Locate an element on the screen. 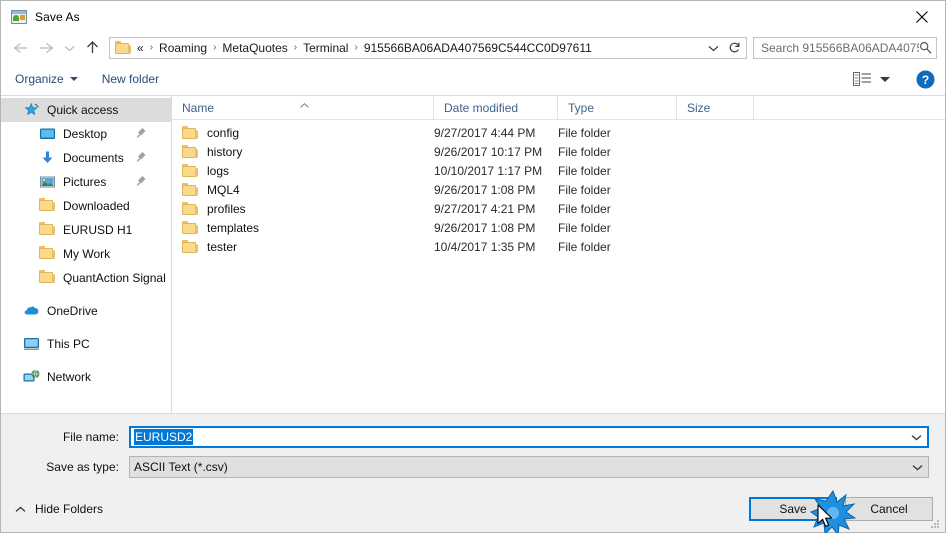  column-header-type: Type is located at coordinates (617, 107).